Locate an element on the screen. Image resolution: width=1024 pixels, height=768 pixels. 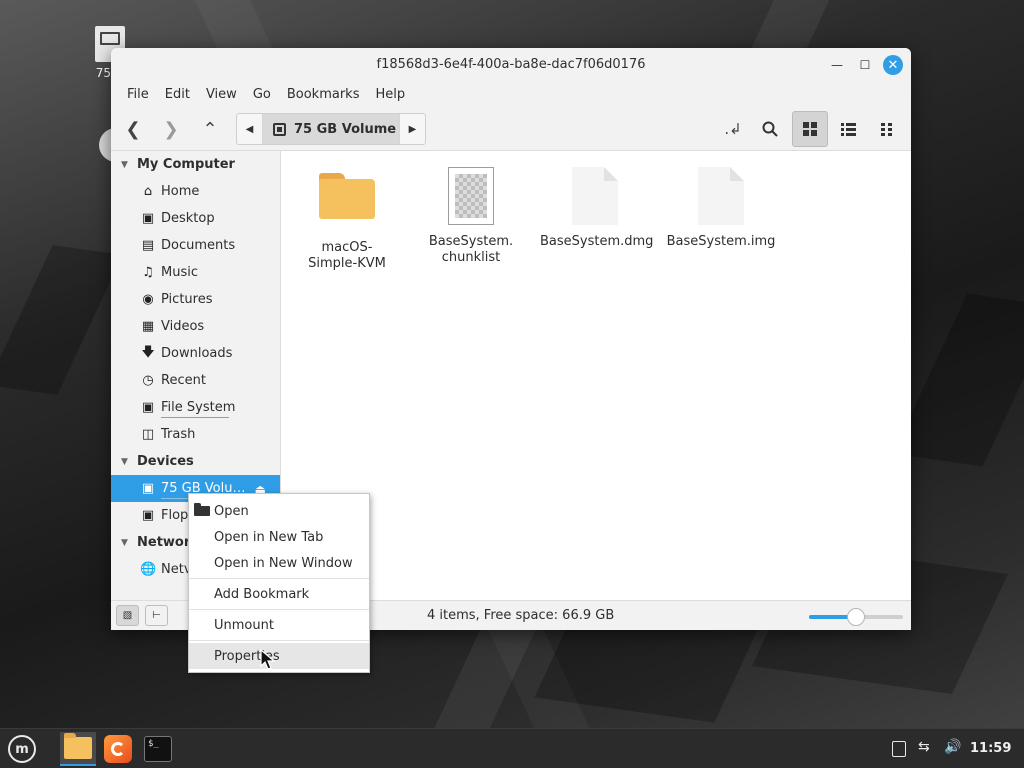
start-menu-button: m is located at coordinates (22, 749).